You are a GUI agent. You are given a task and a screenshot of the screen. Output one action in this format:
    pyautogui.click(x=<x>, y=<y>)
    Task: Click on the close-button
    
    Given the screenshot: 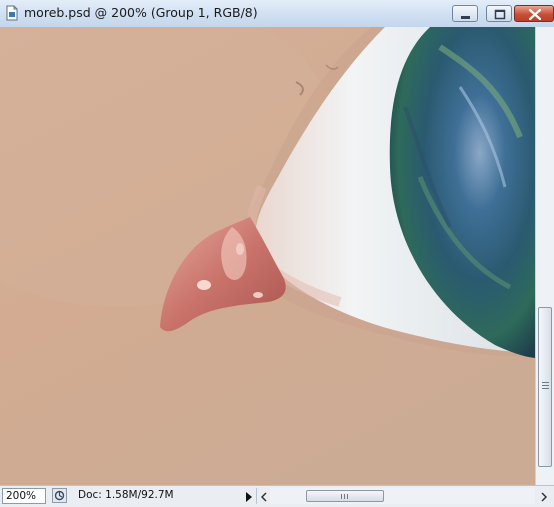 What is the action you would take?
    pyautogui.click(x=534, y=13)
    